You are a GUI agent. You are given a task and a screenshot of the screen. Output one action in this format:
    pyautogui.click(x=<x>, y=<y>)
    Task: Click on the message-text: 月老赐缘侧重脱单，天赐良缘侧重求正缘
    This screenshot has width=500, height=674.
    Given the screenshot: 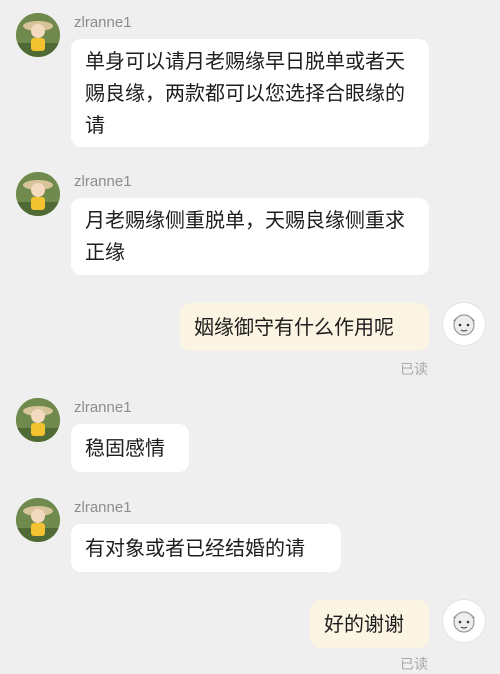 What is the action you would take?
    pyautogui.click(x=245, y=236)
    